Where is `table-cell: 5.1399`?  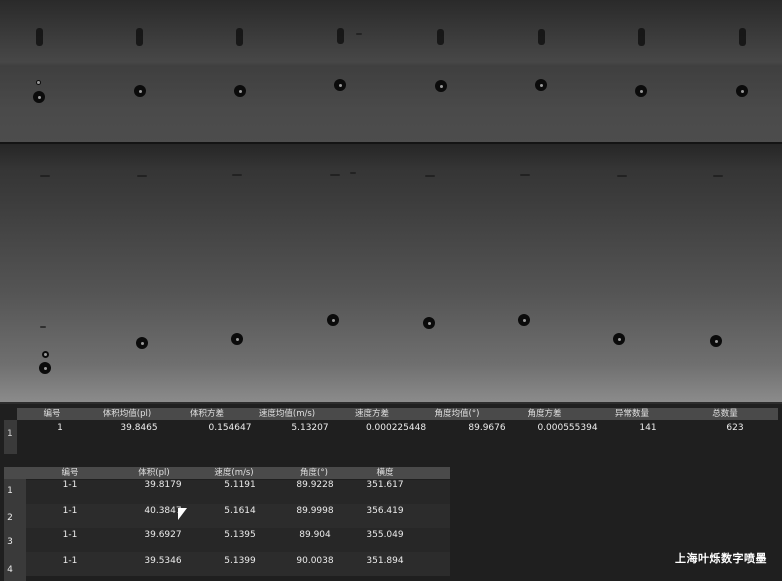
table-cell: 5.1399 is located at coordinates (240, 561).